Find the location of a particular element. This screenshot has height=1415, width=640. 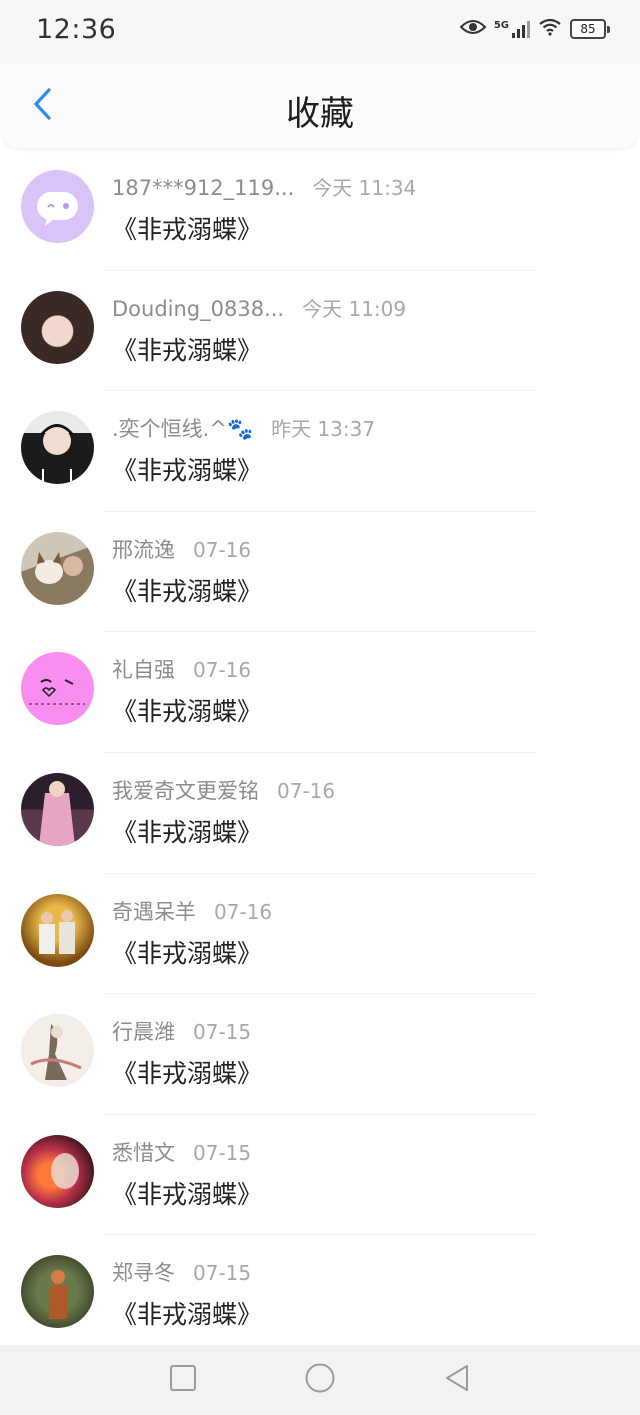

header: 收藏 is located at coordinates (320, 106).